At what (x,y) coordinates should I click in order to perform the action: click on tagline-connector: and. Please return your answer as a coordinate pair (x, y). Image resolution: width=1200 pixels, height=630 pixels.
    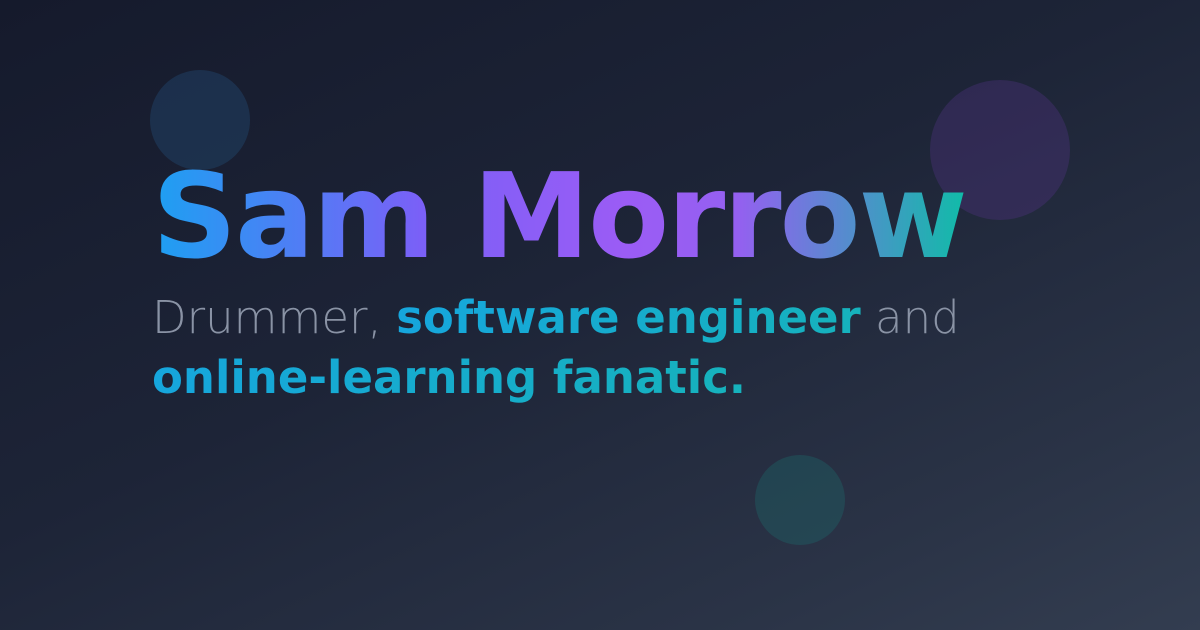
    Looking at the image, I should click on (910, 318).